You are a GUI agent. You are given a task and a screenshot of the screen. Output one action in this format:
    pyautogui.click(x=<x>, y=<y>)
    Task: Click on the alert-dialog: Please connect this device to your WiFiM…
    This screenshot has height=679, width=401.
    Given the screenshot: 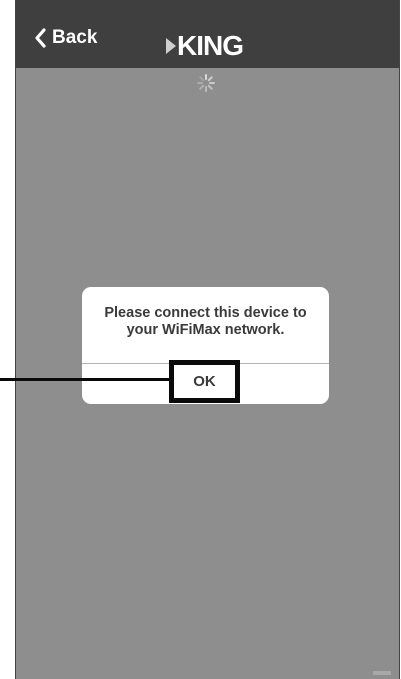 What is the action you would take?
    pyautogui.click(x=205, y=345)
    